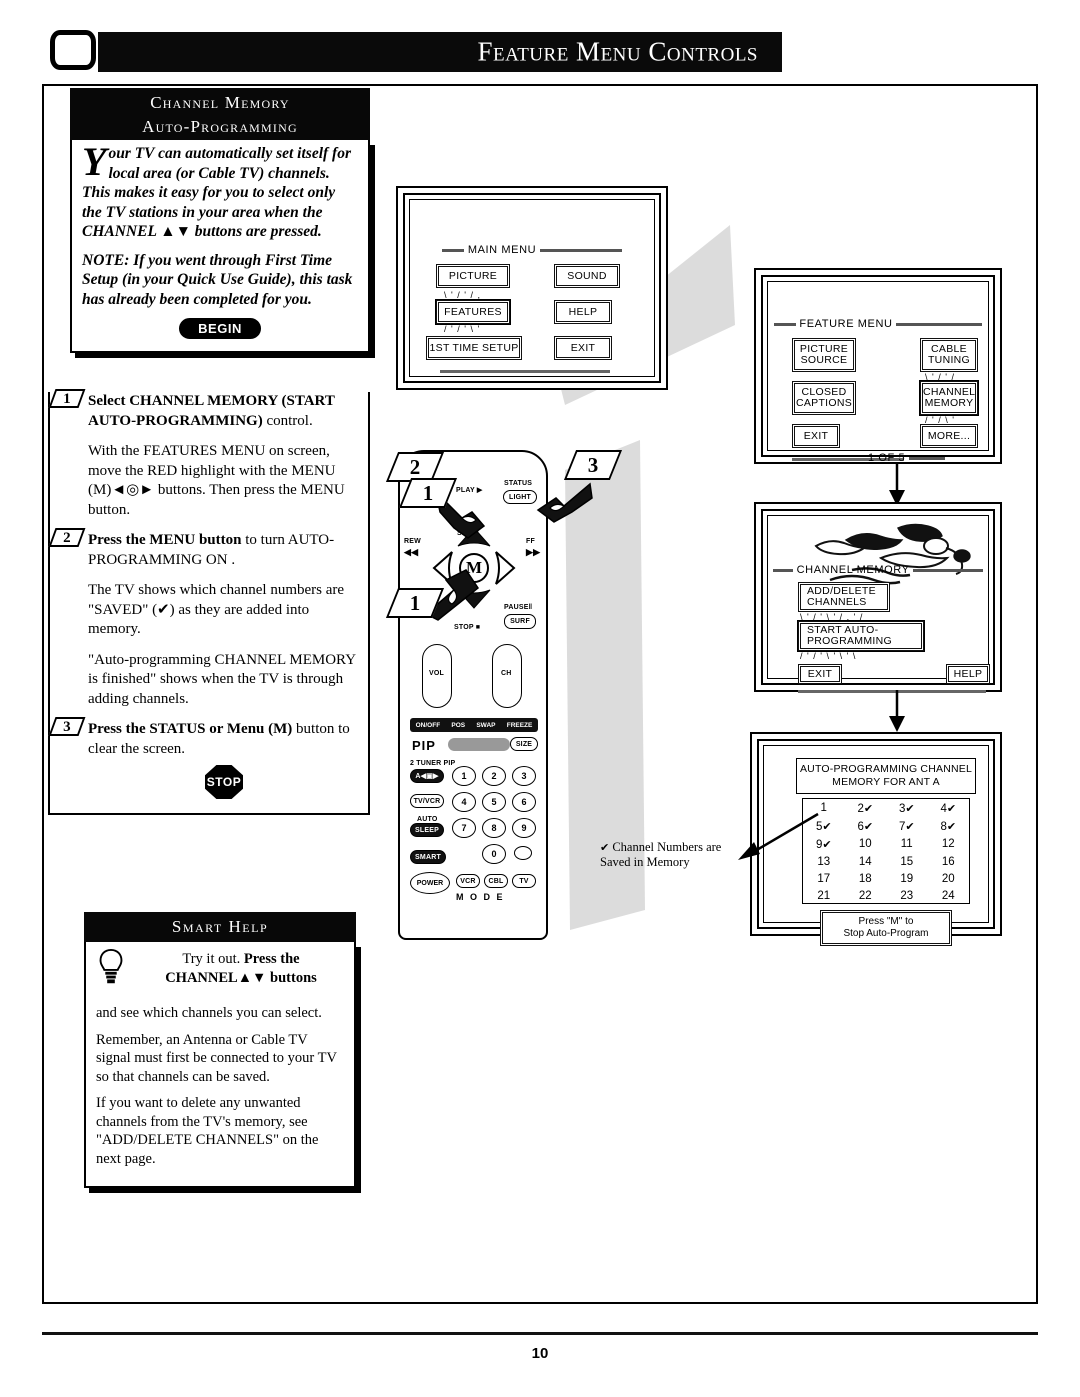 The image size is (1080, 1397). Describe the element at coordinates (520, 725) in the screenshot. I see `remote-key-freeze: FREEZE` at that location.